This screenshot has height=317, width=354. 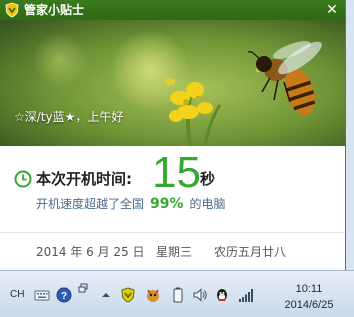 I want to click on restore-icon, so click(x=83, y=288).